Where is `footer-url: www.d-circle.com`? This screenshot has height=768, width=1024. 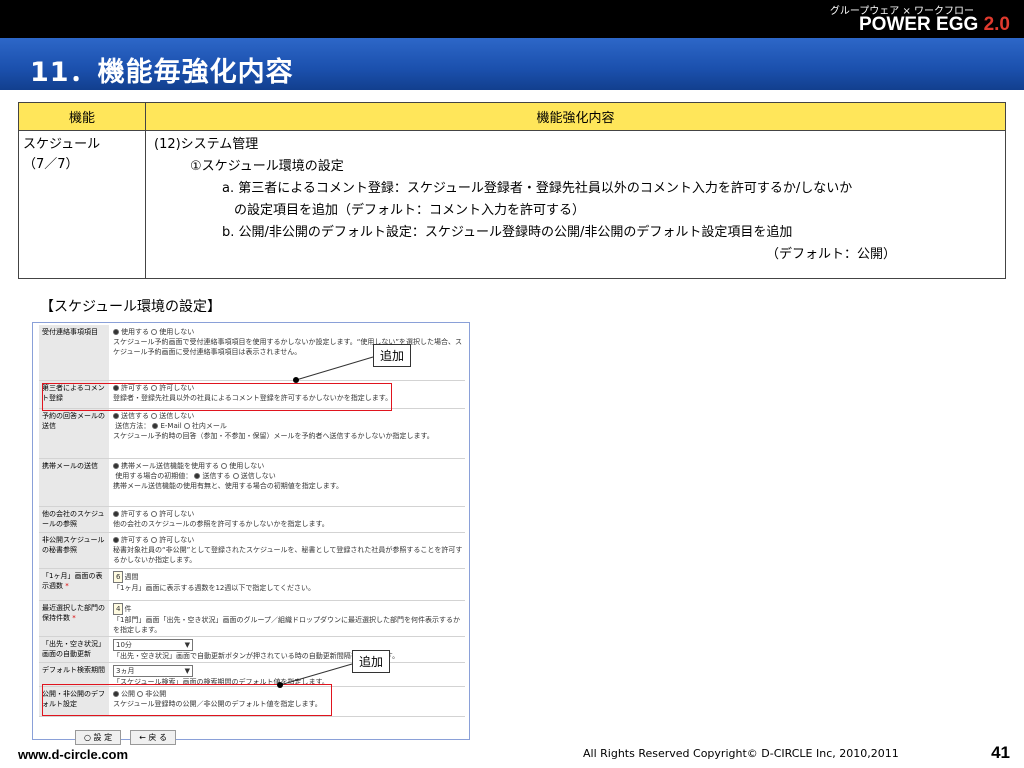
footer-url: www.d-circle.com is located at coordinates (73, 754).